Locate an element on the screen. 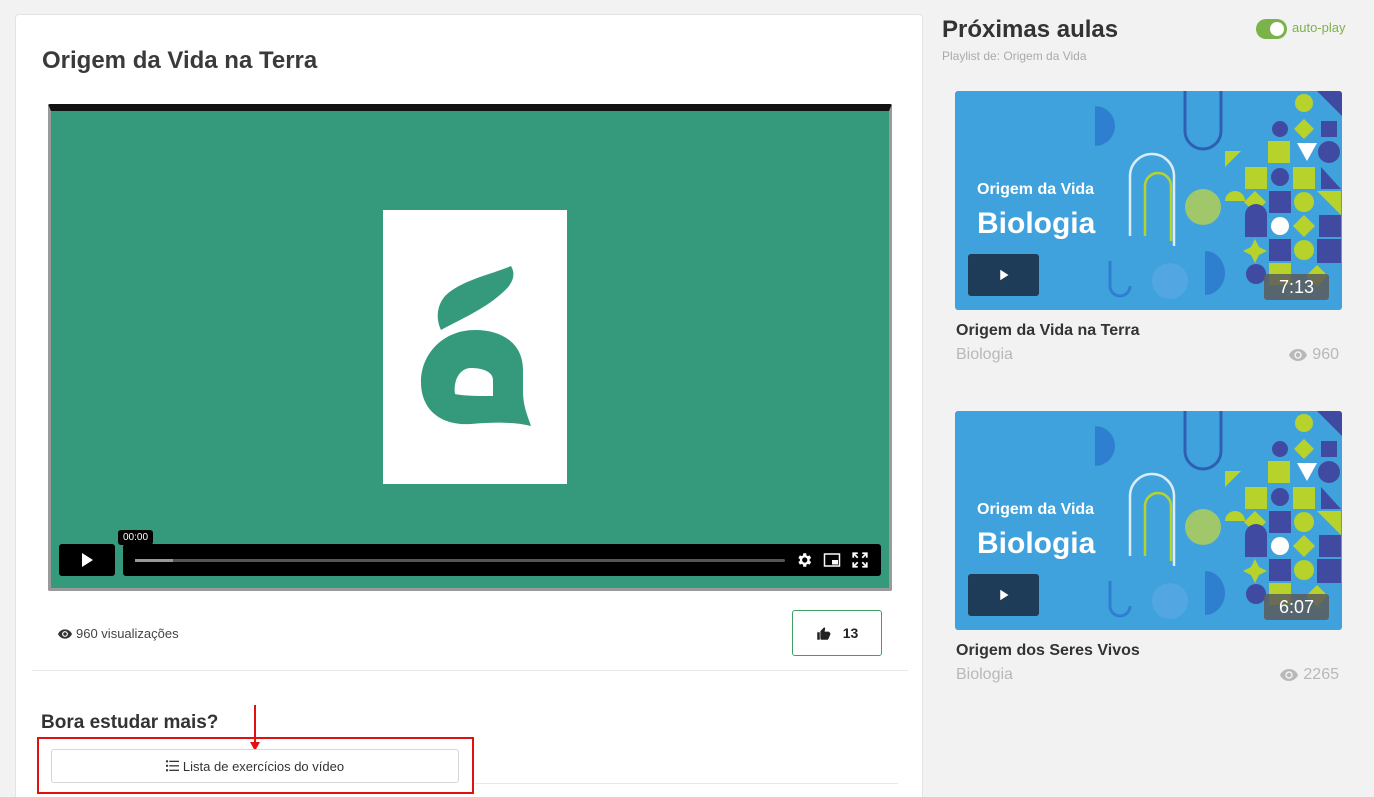 The image size is (1374, 797). thumbs-up-icon is located at coordinates (823, 633).